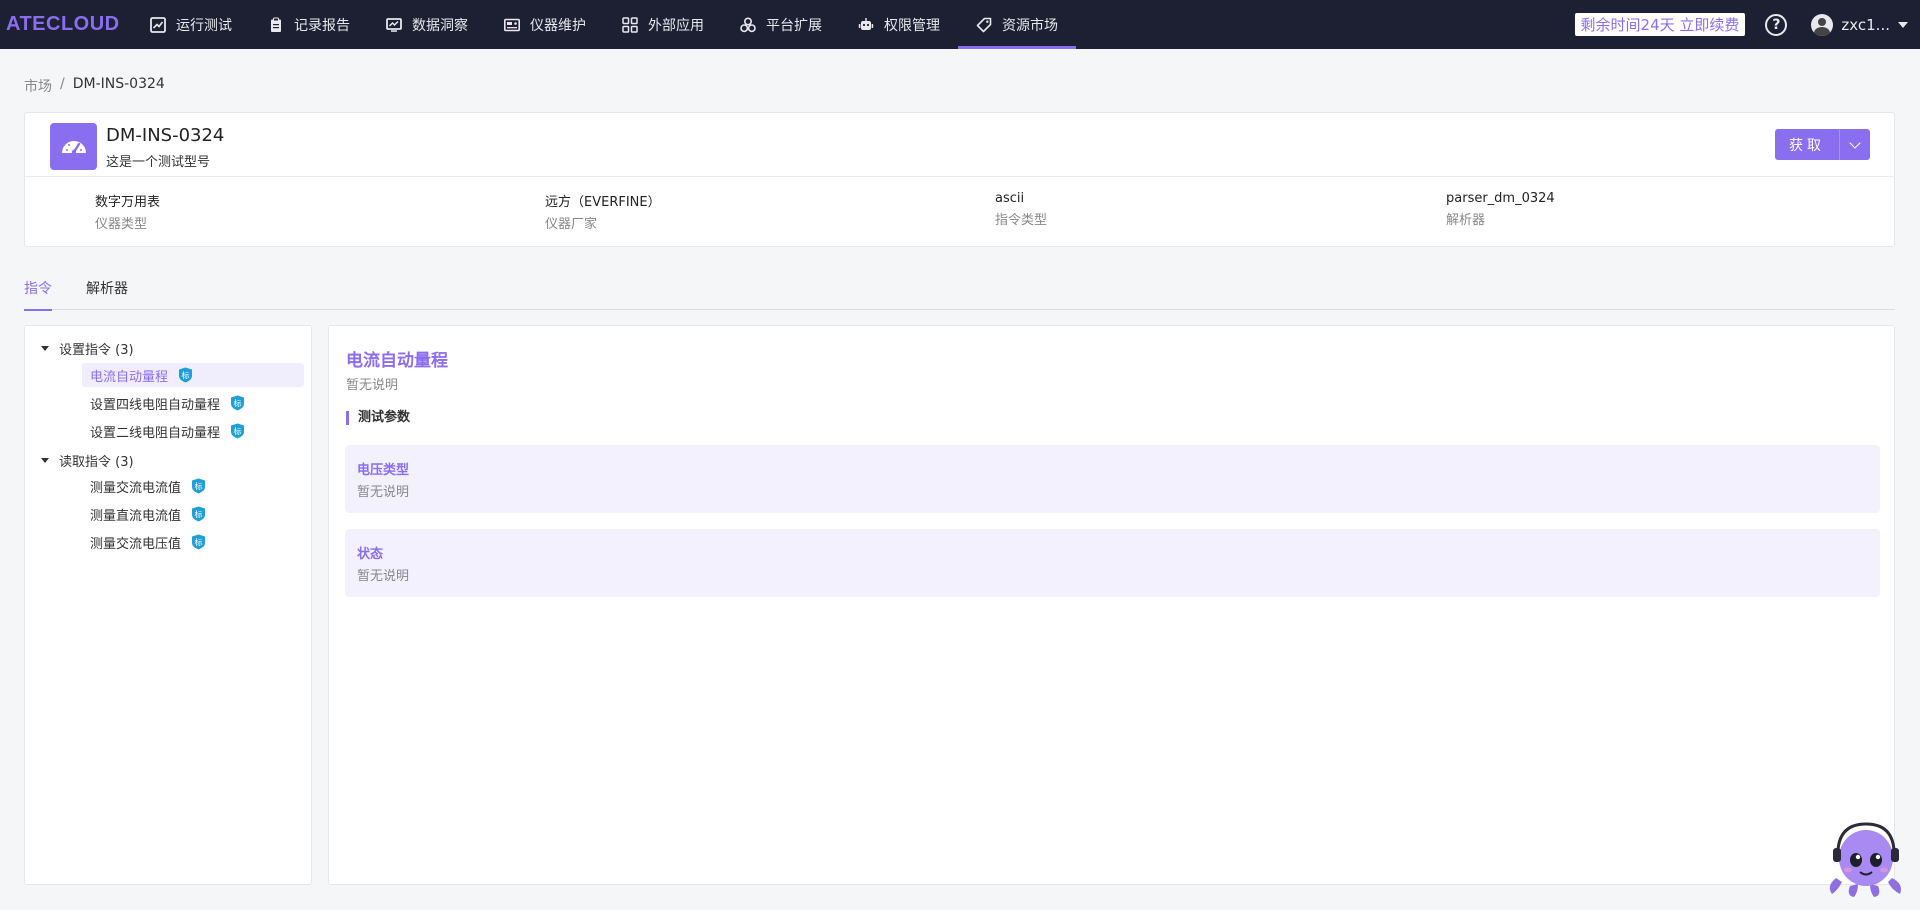 This screenshot has height=910, width=1920. I want to click on param-card: 状态 暂无说明, so click(1112, 563).